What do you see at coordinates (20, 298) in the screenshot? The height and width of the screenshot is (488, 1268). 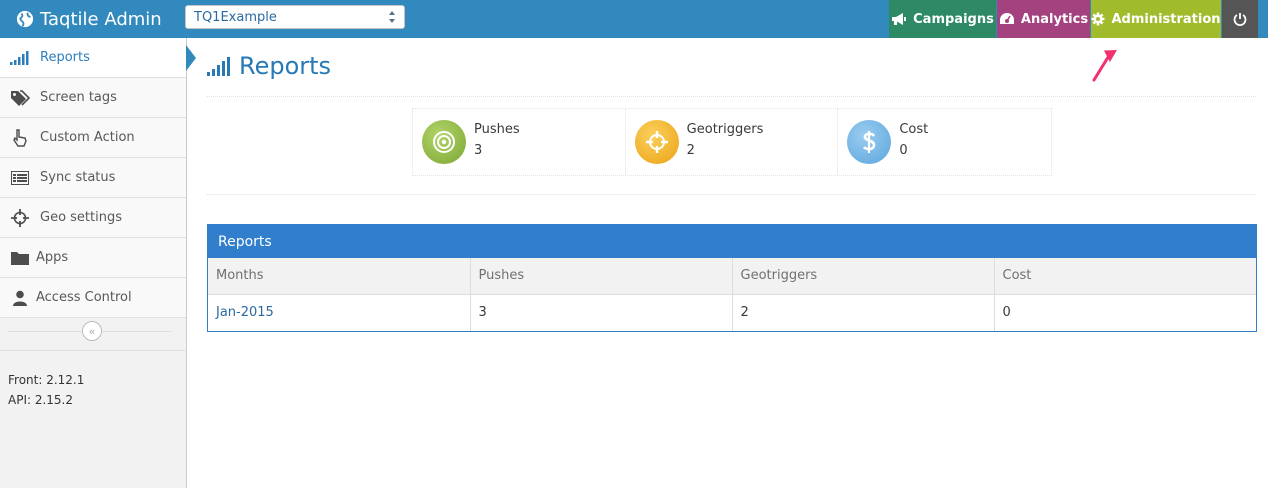 I see `user-icon` at bounding box center [20, 298].